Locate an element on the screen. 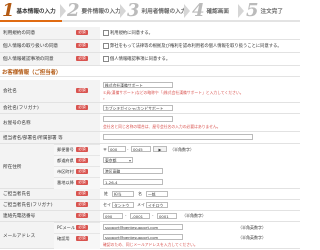 This screenshot has width=320, height=250. step-1: 1 基本情報の入力 is located at coordinates (29, 11).